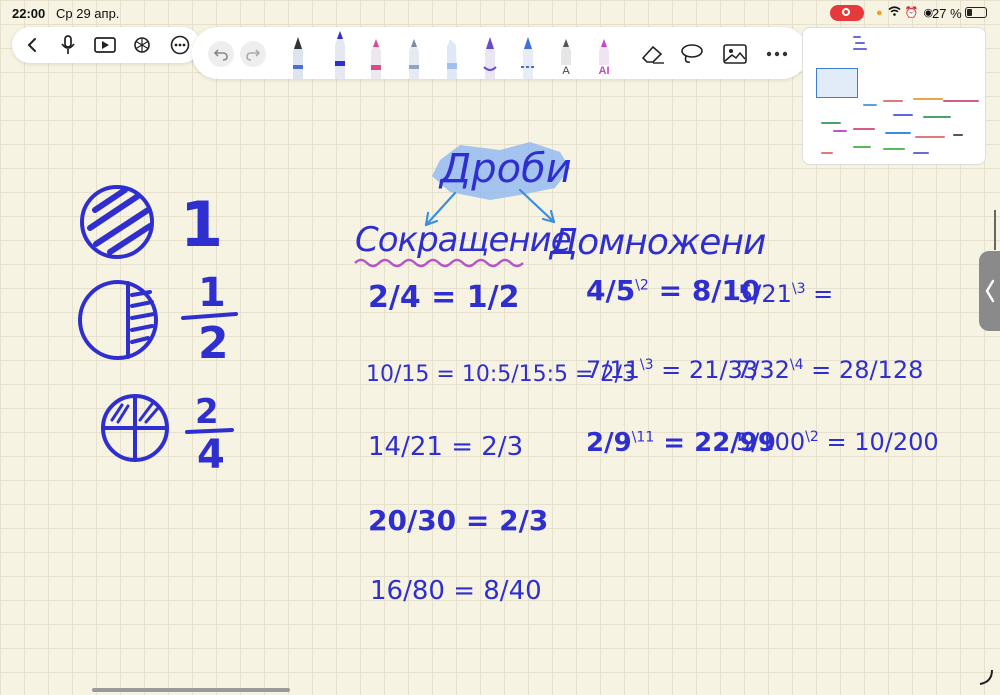 This screenshot has width=1000, height=695. I want to click on right-branch-heading: Домножени, so click(658, 242).